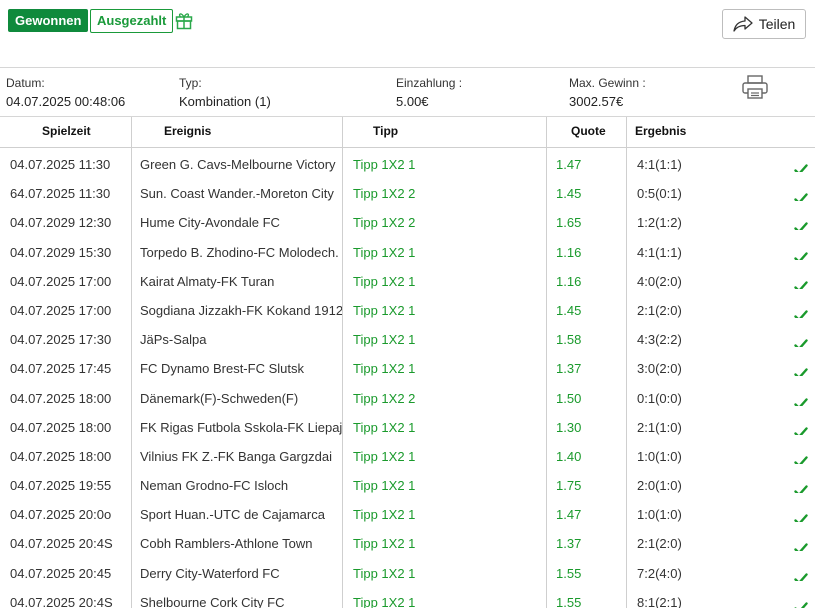 The width and height of the screenshot is (815, 608). What do you see at coordinates (241, 456) in the screenshot?
I see `row-event: Vilnius FK Z.-FK Banga Gargzdai` at bounding box center [241, 456].